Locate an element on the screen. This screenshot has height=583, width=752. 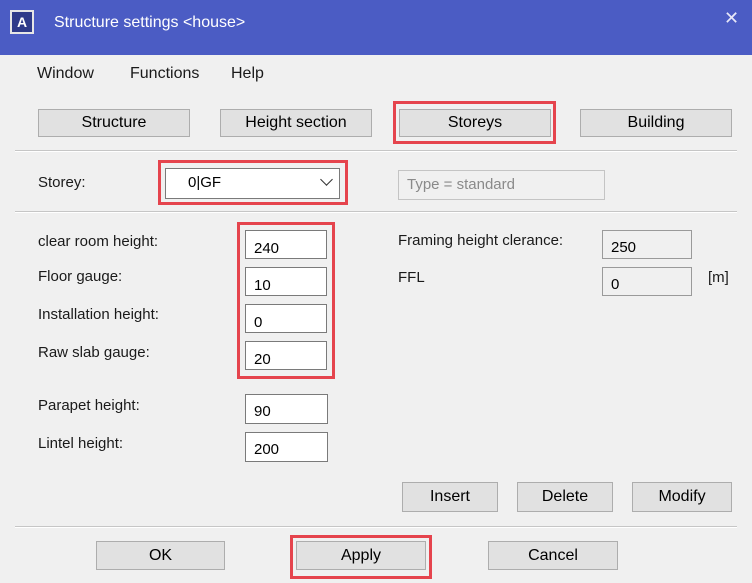
tab-structure: Structure is located at coordinates (114, 123).